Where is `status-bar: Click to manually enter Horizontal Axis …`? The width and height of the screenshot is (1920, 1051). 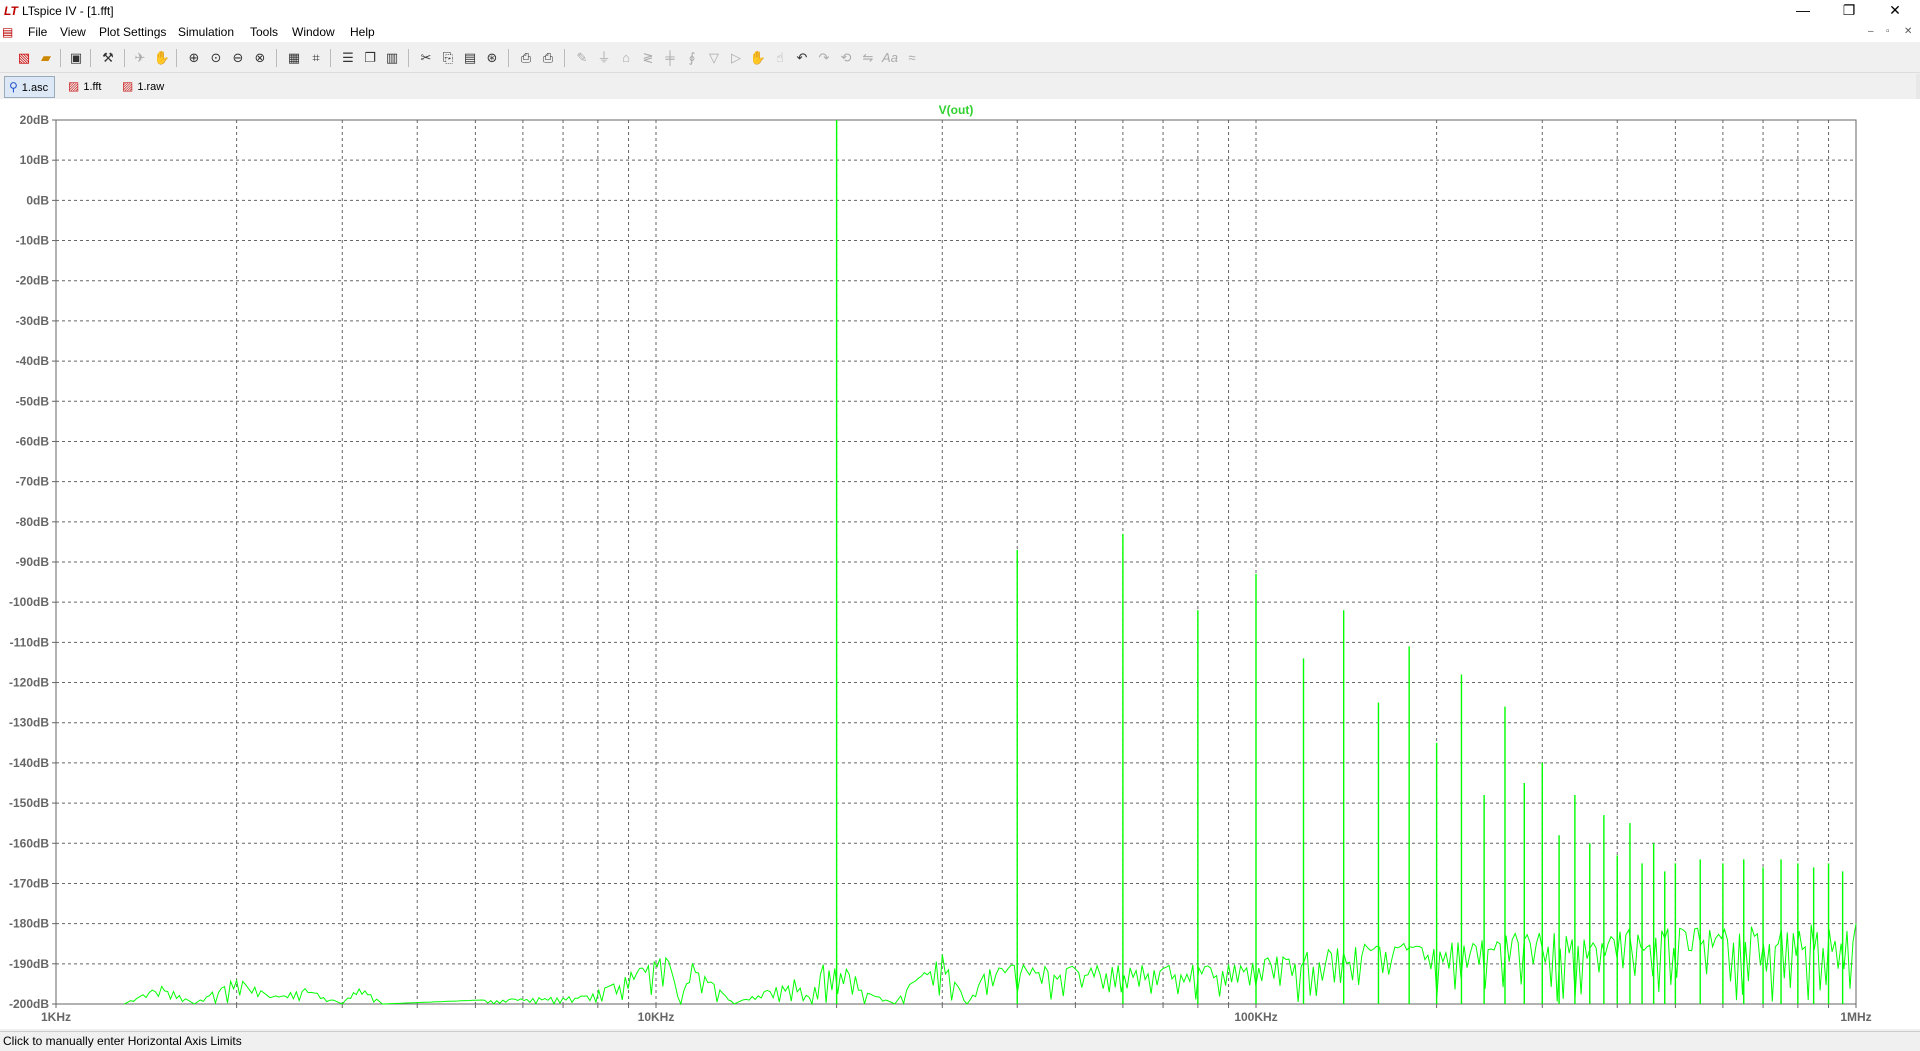
status-bar: Click to manually enter Horizontal Axis … is located at coordinates (960, 1041).